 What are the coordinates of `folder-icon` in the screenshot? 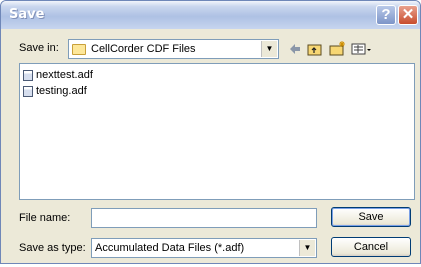 It's located at (79, 49).